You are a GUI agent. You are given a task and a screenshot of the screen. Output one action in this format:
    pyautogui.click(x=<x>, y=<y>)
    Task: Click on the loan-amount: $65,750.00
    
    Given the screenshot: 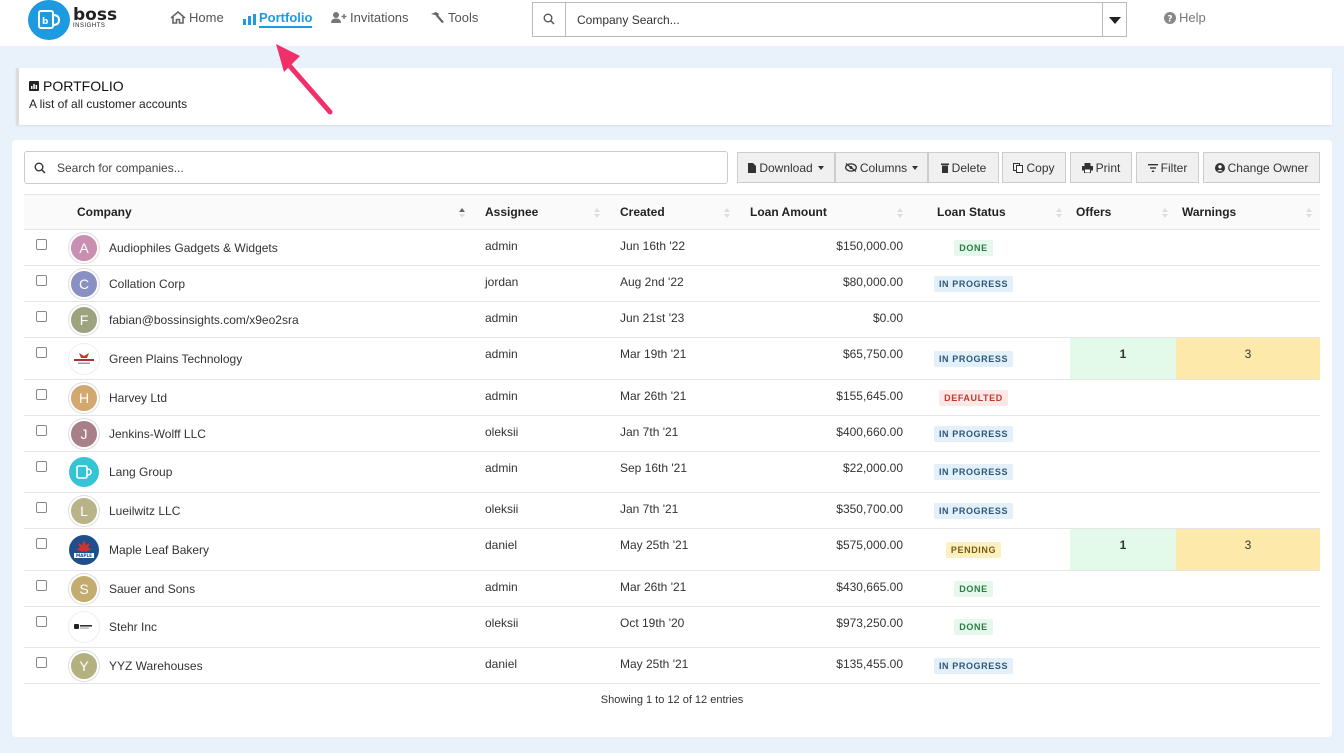 What is the action you would take?
    pyautogui.click(x=824, y=358)
    